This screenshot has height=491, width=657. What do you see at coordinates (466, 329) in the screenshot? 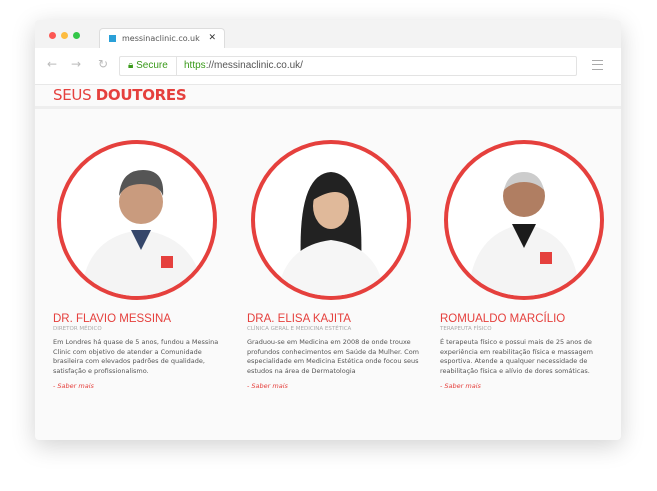
I see `doctor-role: TERAPEUTA FÍSICO` at bounding box center [466, 329].